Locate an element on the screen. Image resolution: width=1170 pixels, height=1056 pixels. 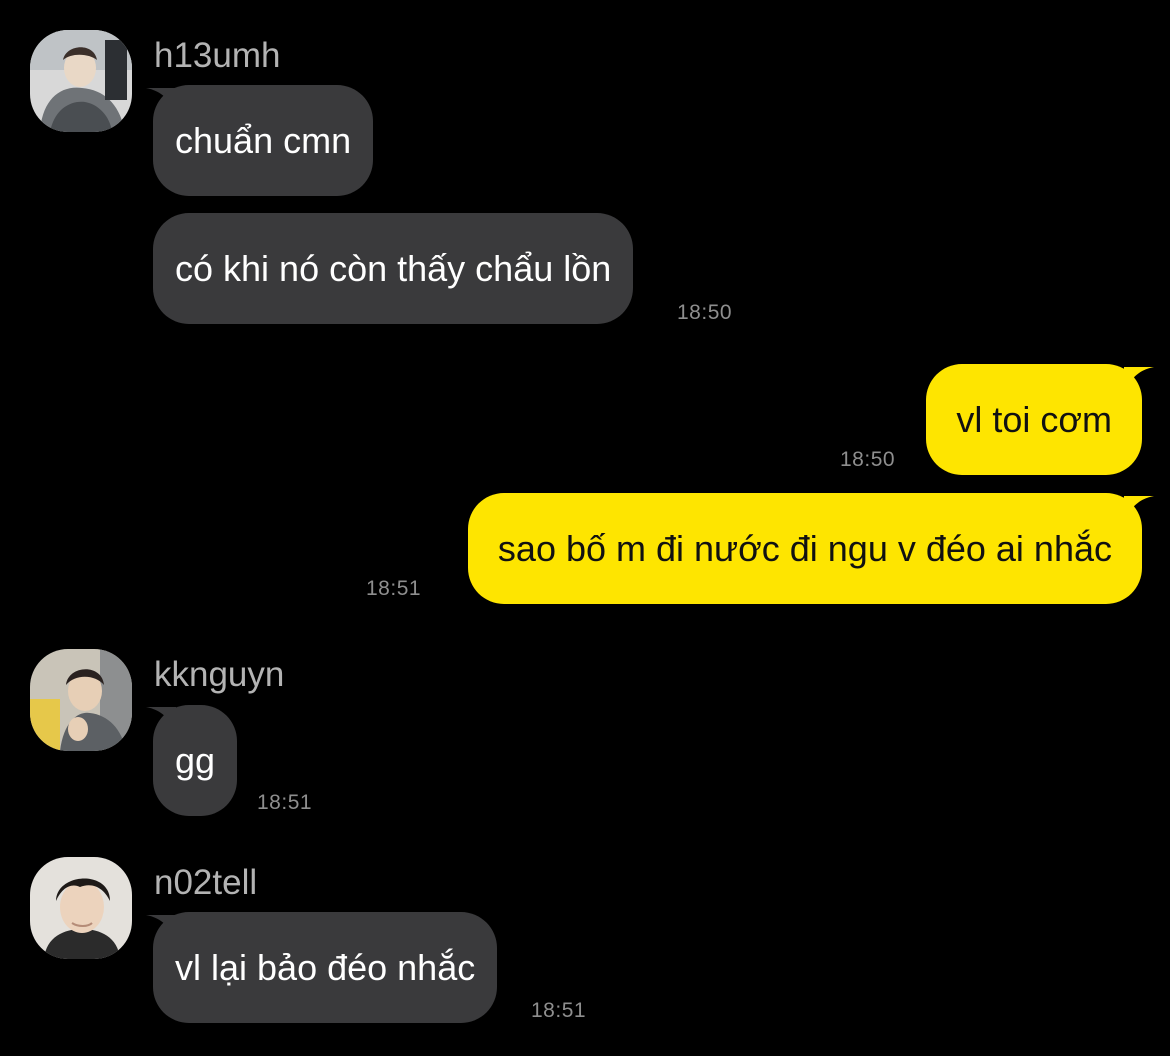
message-bubble: chuẩn cmn is located at coordinates (263, 140).